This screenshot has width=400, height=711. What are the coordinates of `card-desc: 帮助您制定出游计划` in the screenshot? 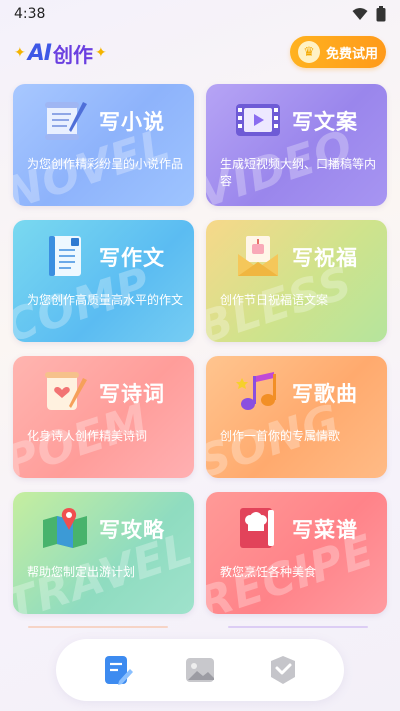 It's located at (81, 572).